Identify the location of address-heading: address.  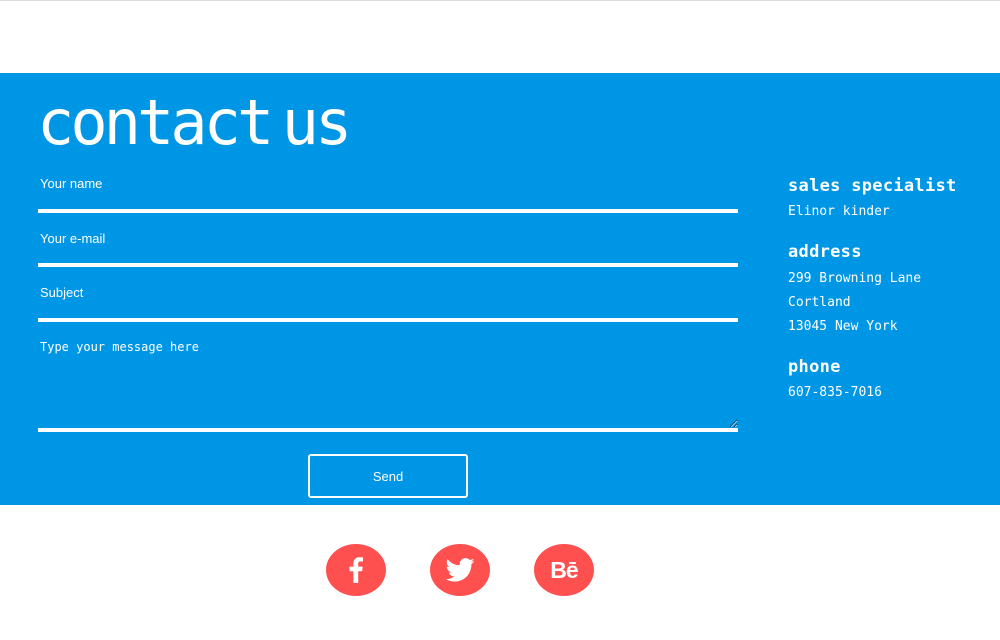
(825, 252).